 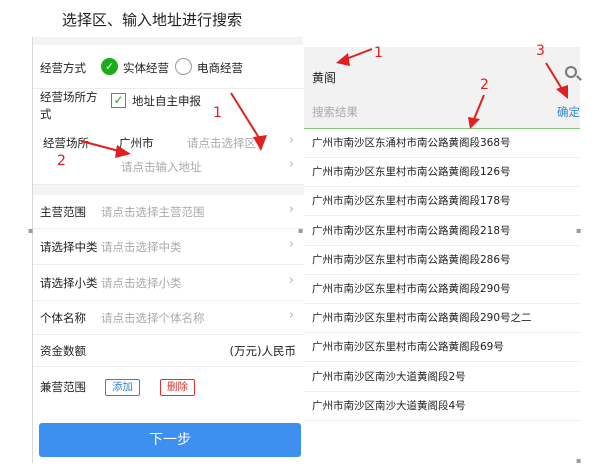 What do you see at coordinates (262, 351) in the screenshot?
I see `capital-unit: (万元)人民币` at bounding box center [262, 351].